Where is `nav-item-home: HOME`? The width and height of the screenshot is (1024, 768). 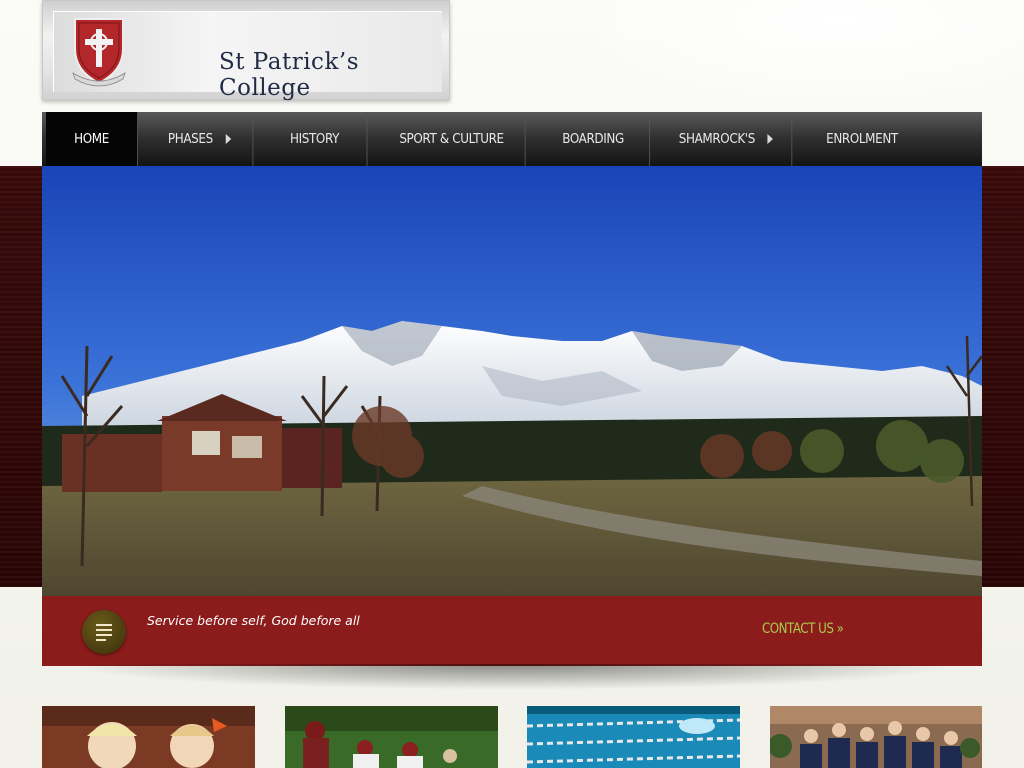
nav-item-home: HOME is located at coordinates (92, 139).